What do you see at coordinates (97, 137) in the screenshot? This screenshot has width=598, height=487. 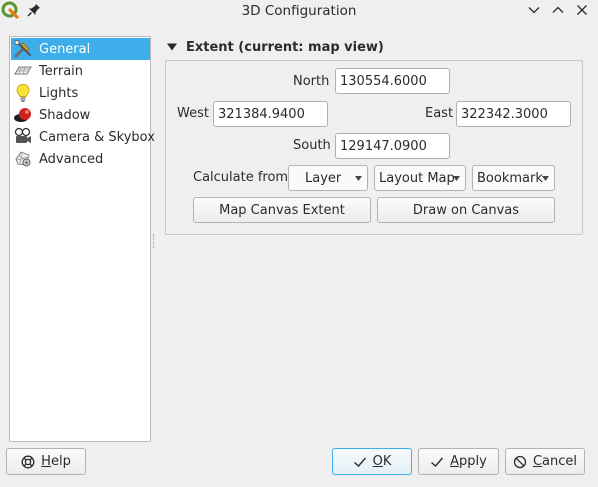 I see `sidebar-item-label: Camera & Skybox` at bounding box center [97, 137].